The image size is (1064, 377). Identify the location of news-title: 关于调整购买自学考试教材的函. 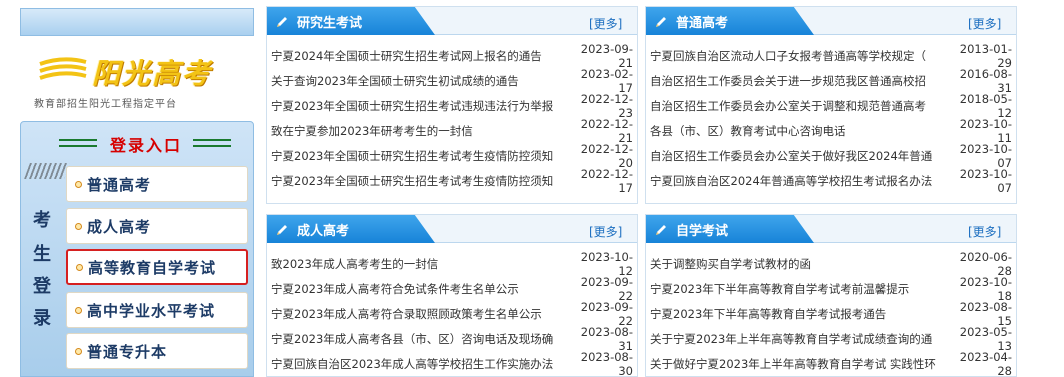
(796, 264).